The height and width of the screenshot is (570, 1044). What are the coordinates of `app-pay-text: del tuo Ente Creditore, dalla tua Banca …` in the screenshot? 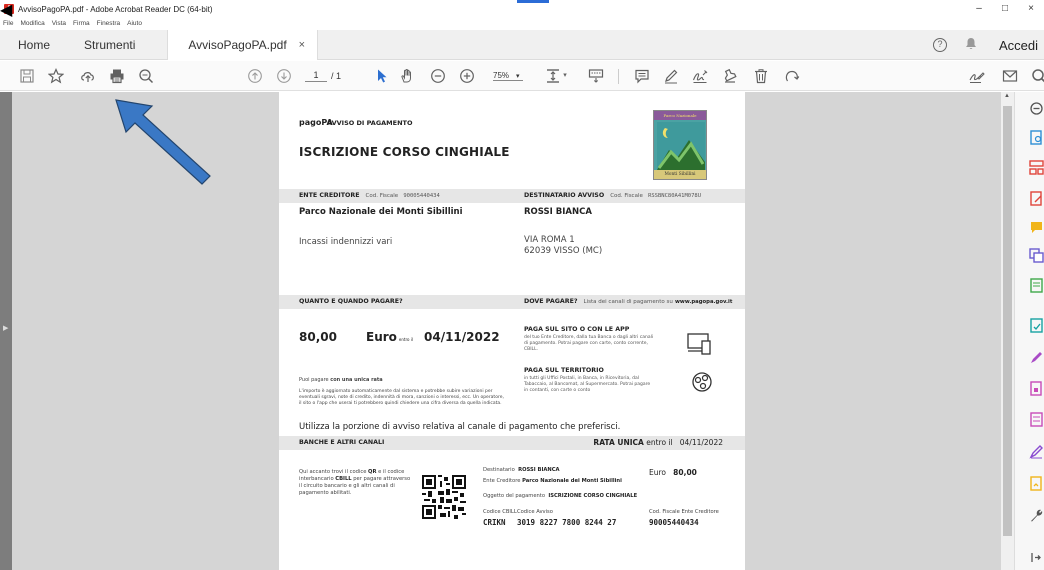 It's located at (589, 343).